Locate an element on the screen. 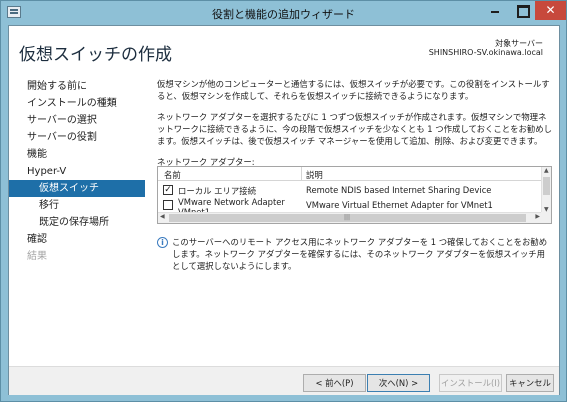  minimize-button is located at coordinates (495, 10).